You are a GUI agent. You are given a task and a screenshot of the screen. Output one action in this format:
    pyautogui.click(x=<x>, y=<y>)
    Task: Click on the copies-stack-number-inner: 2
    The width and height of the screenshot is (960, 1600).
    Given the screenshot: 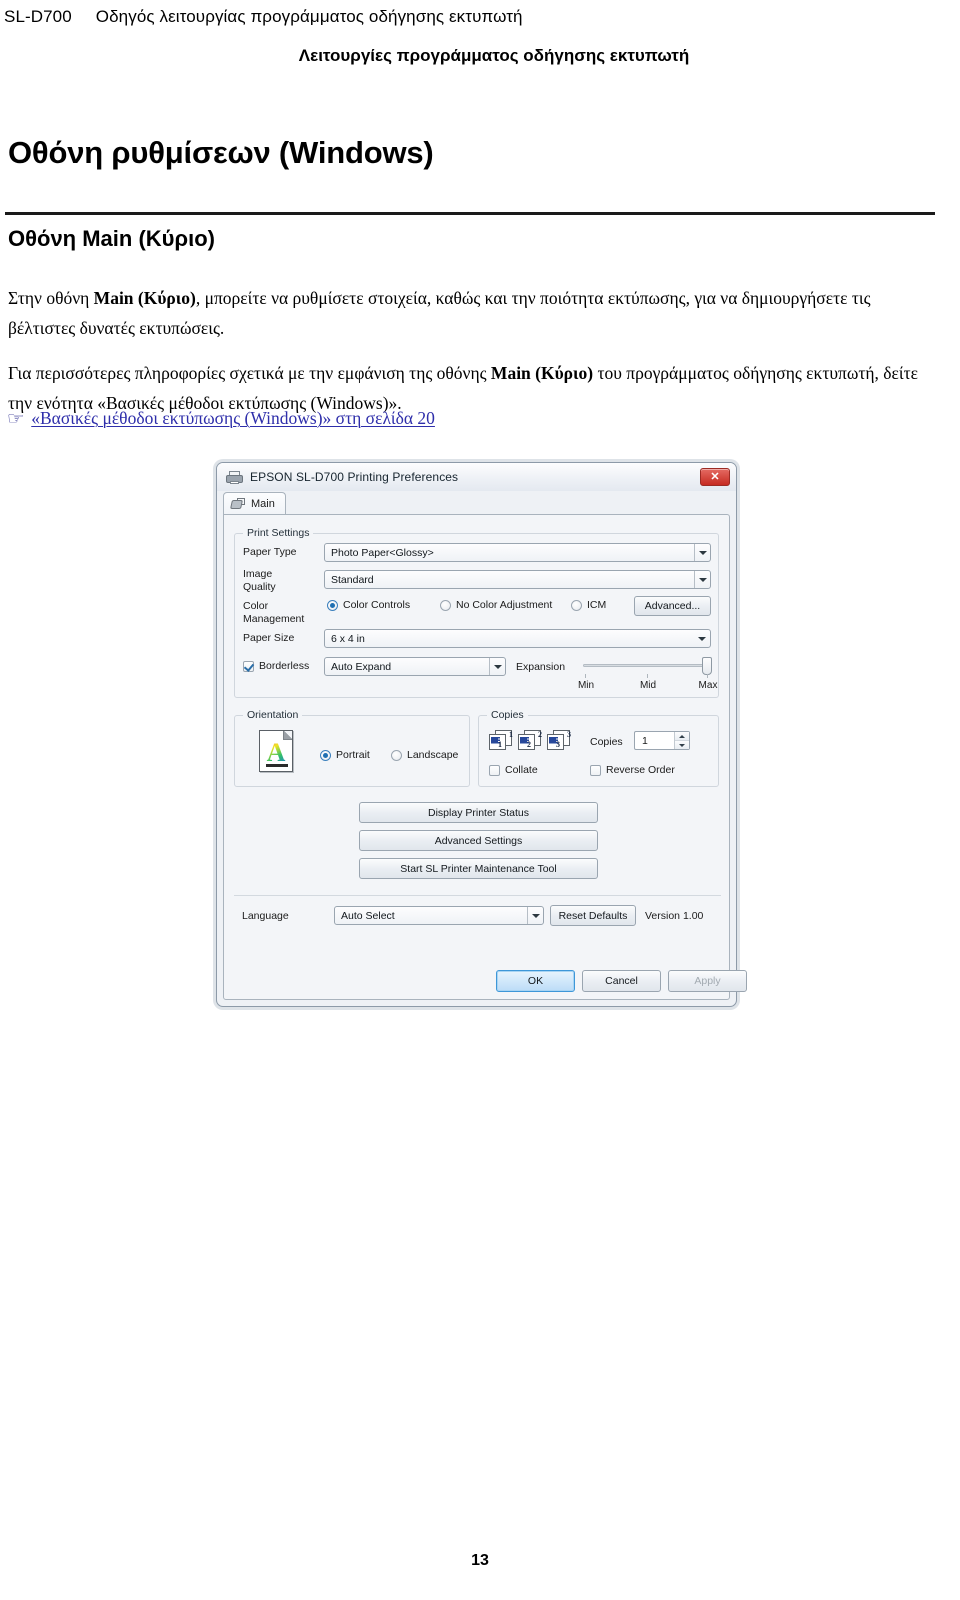 What is the action you would take?
    pyautogui.click(x=529, y=744)
    